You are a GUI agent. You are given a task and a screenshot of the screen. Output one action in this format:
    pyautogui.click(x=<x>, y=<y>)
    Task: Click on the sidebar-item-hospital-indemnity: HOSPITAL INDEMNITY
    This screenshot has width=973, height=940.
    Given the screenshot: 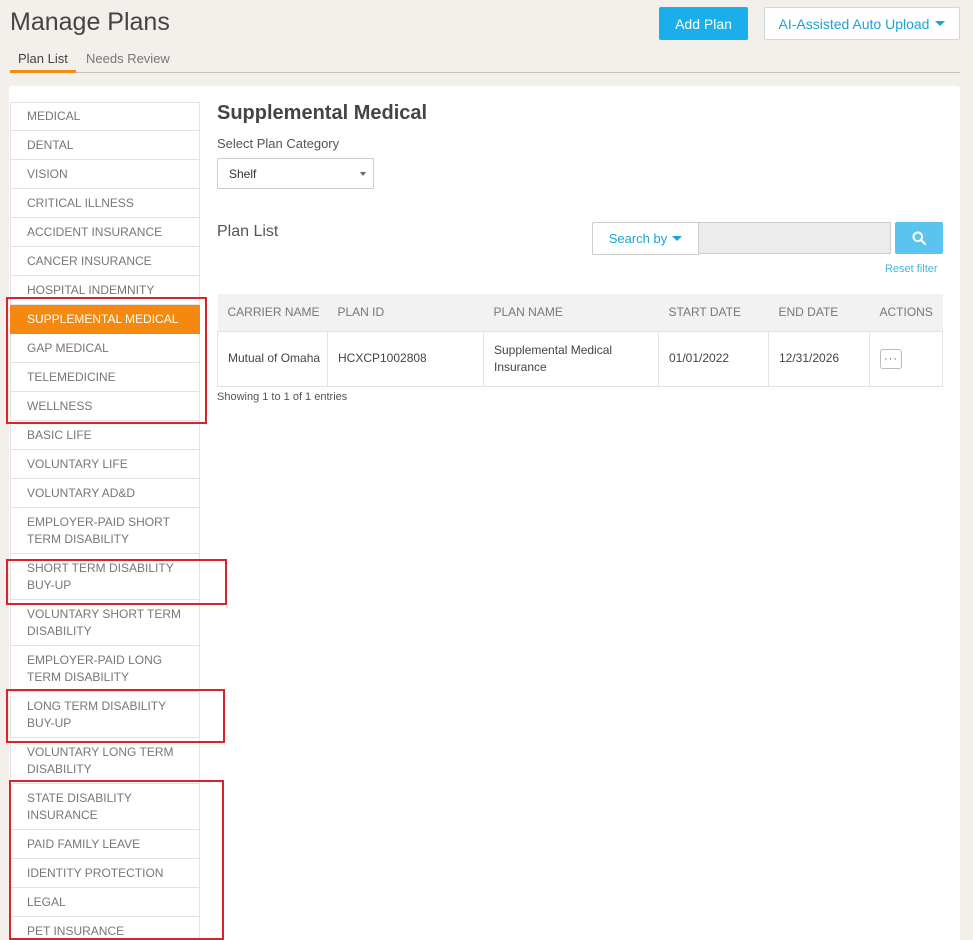 What is the action you would take?
    pyautogui.click(x=105, y=290)
    